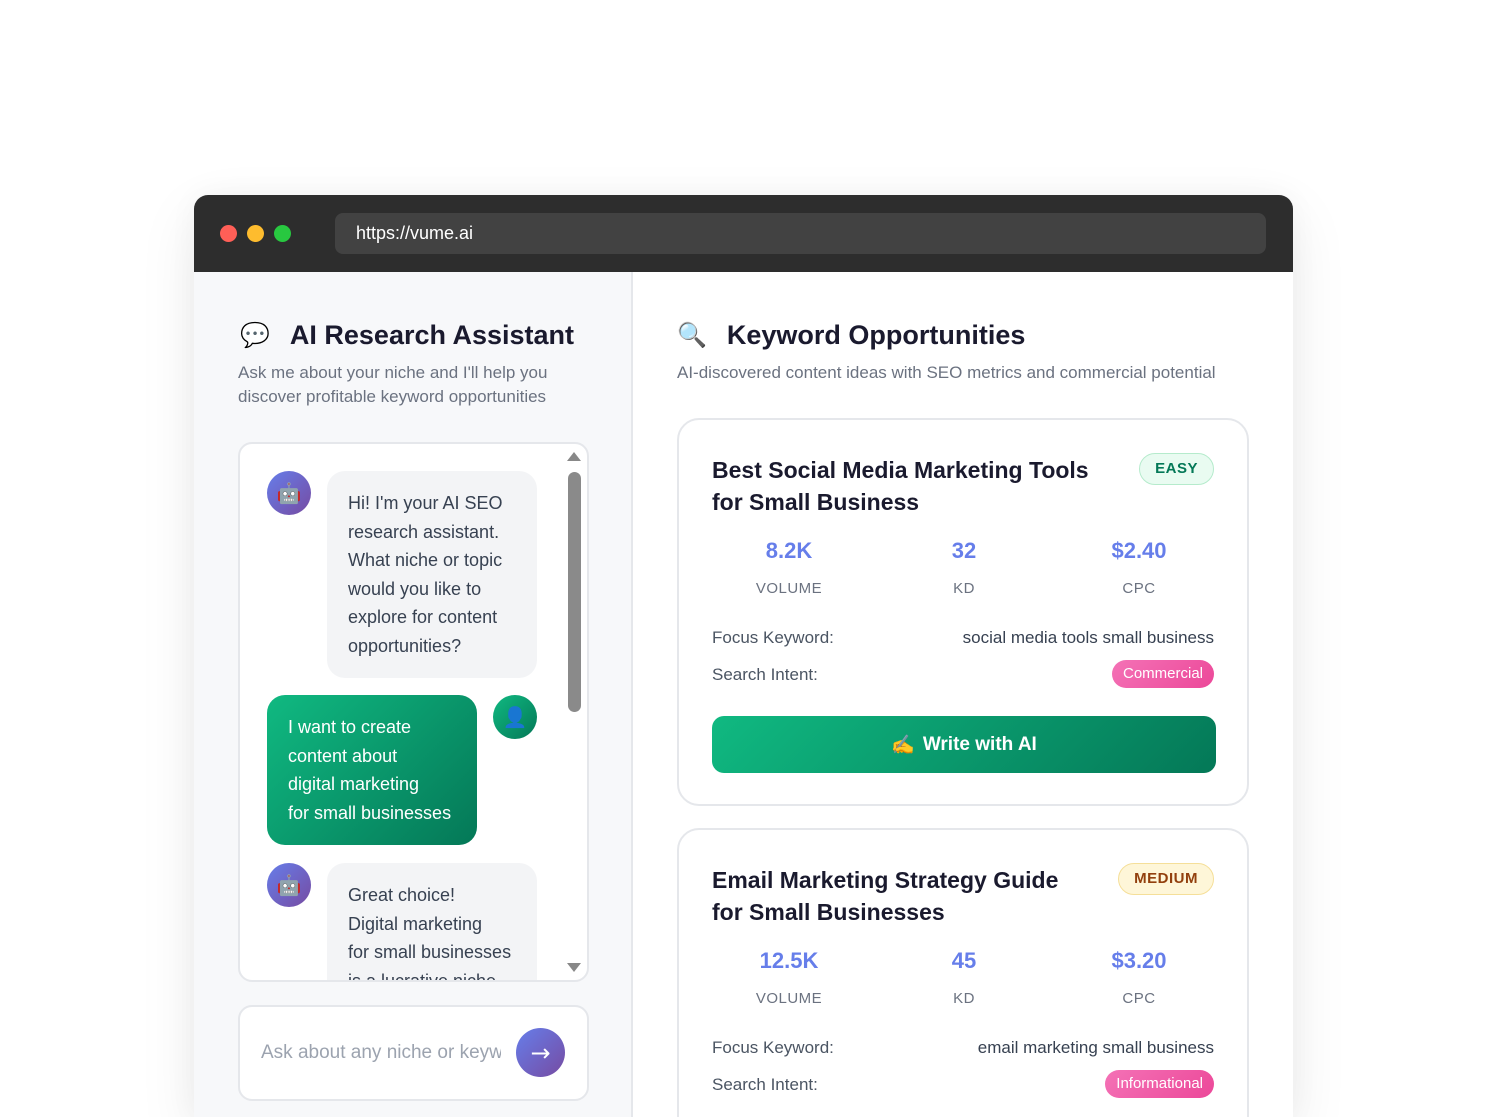 The height and width of the screenshot is (1117, 1489). Describe the element at coordinates (402, 895) in the screenshot. I see `message-line: Great choice!` at that location.